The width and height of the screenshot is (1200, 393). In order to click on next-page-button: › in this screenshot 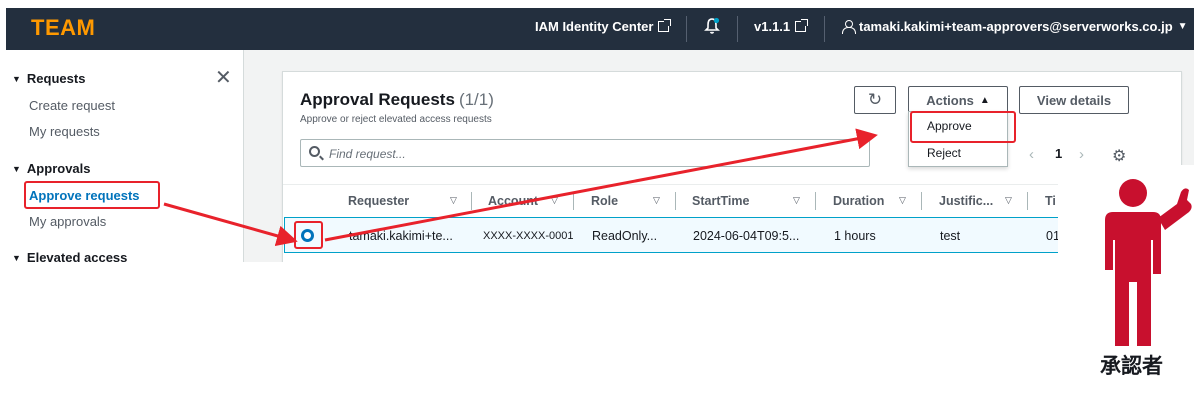, I will do `click(1081, 154)`.